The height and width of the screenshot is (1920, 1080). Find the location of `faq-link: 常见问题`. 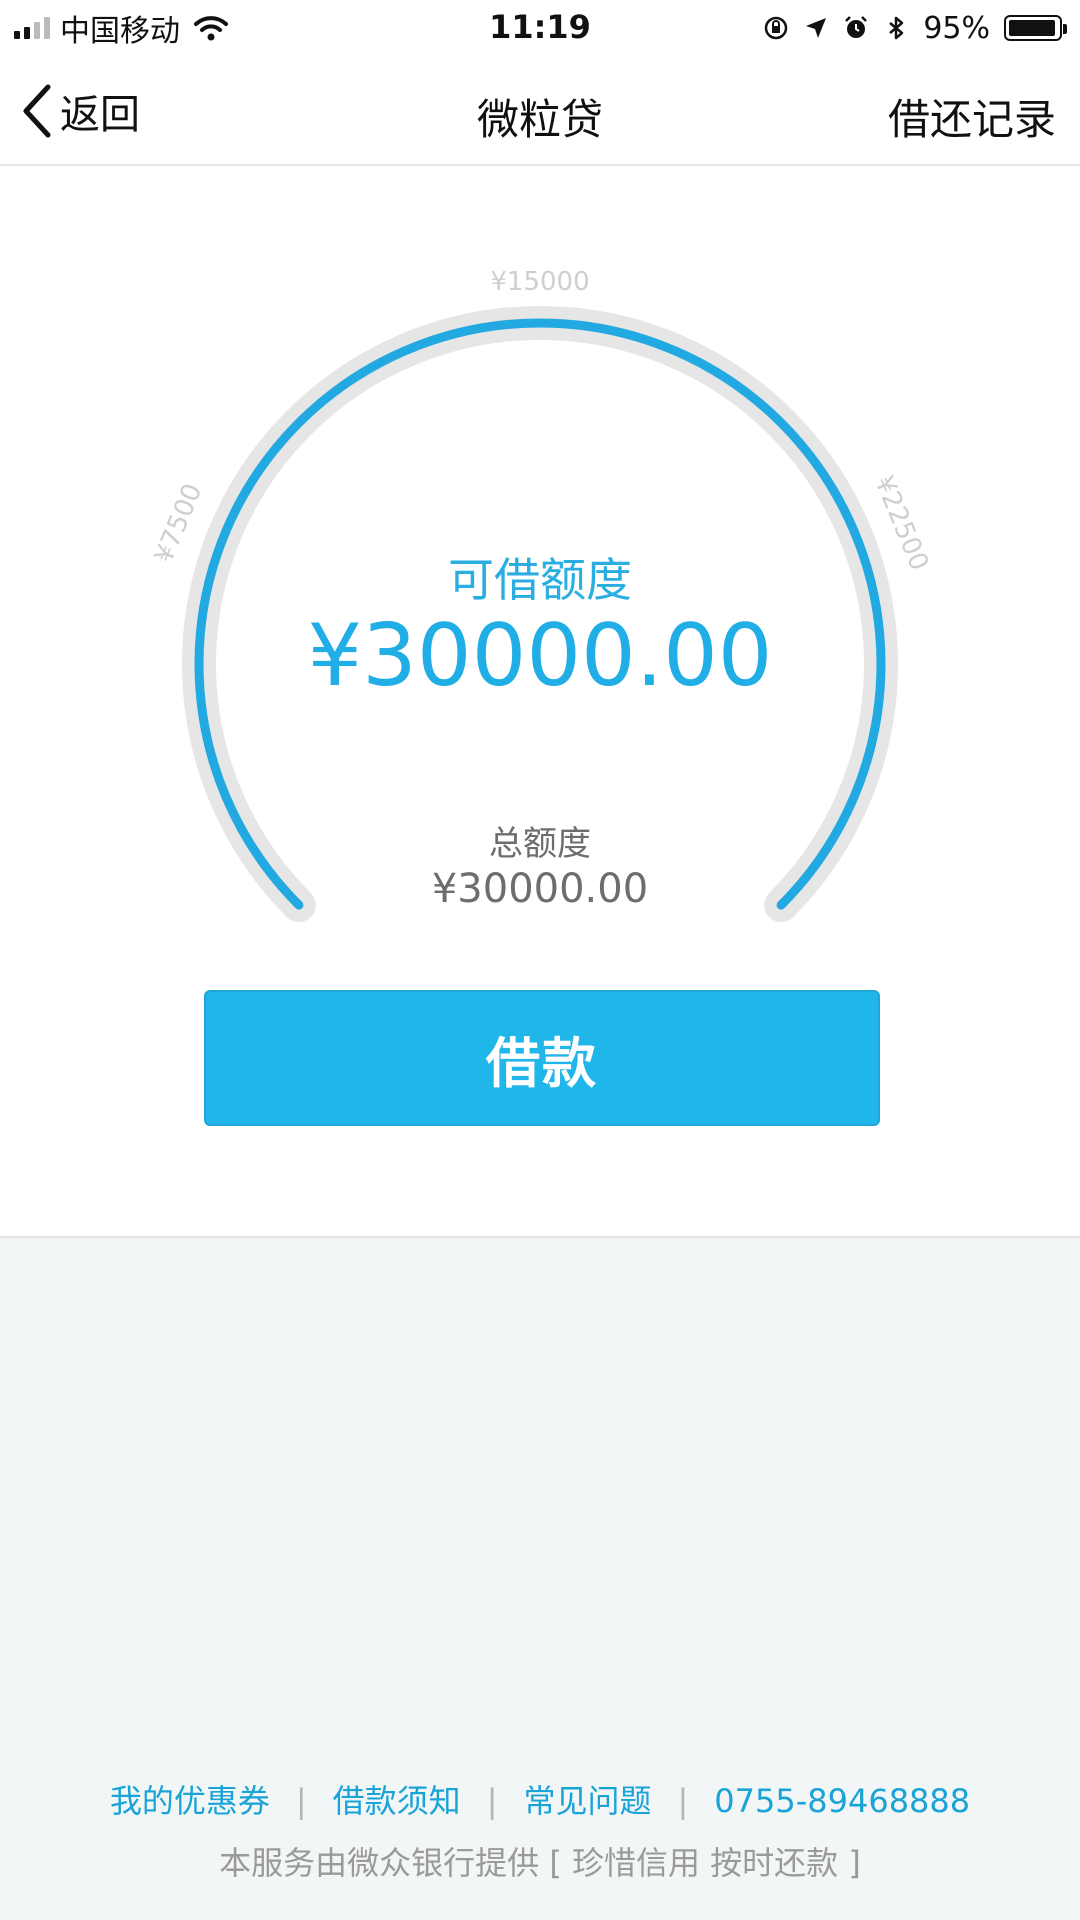

faq-link: 常见问题 is located at coordinates (587, 1801).